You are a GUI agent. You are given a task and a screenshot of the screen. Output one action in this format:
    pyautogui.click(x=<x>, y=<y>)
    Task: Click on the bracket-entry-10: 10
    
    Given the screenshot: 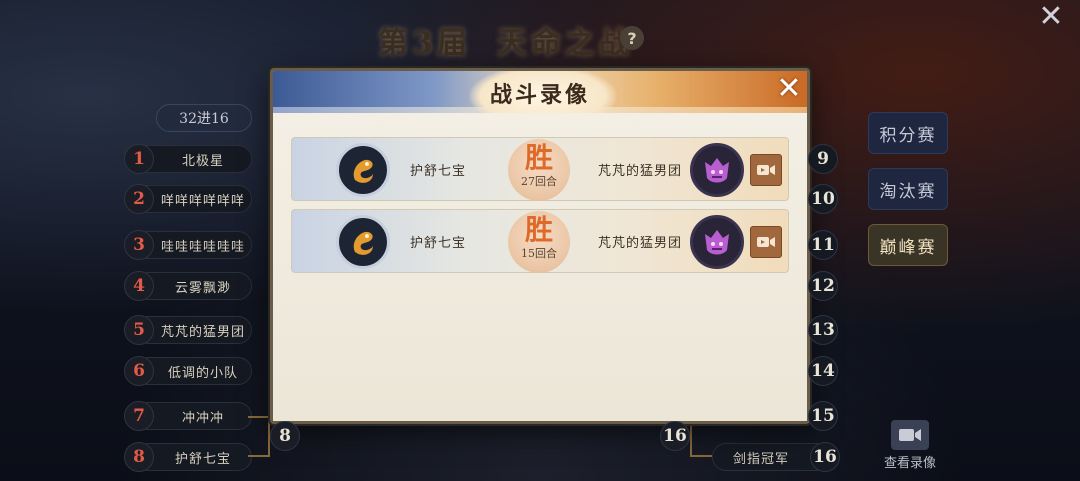 What is the action you would take?
    pyautogui.click(x=823, y=199)
    